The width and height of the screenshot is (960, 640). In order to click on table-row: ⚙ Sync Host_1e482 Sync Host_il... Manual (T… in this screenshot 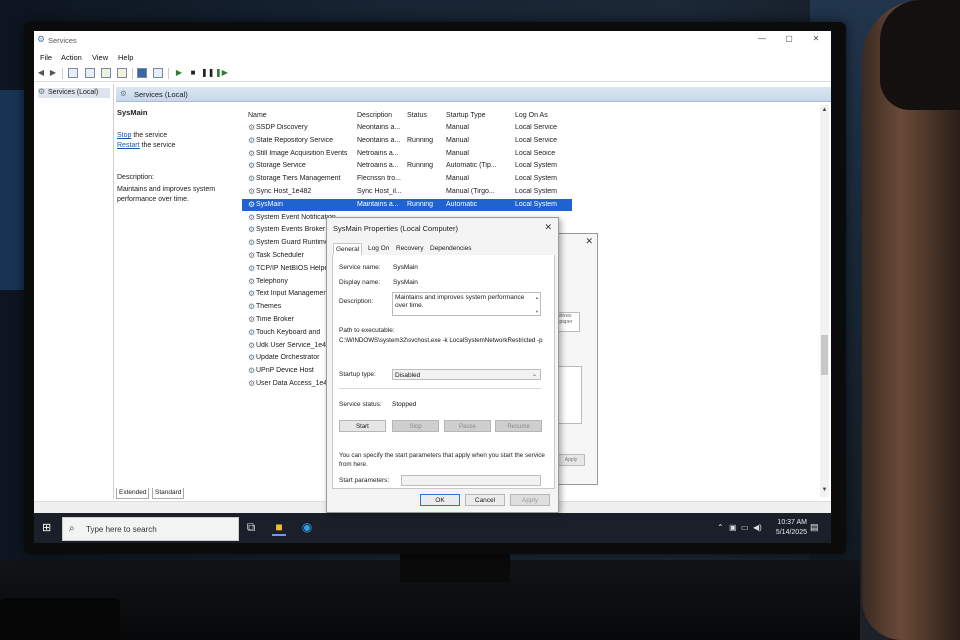, I will do `click(407, 192)`.